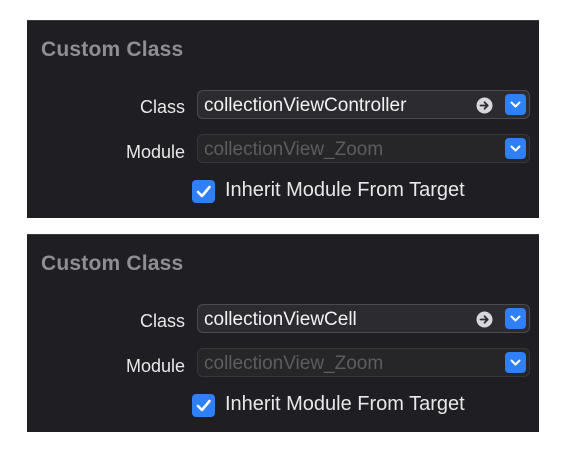  What do you see at coordinates (363, 318) in the screenshot?
I see `class-combobox: collectionViewCell` at bounding box center [363, 318].